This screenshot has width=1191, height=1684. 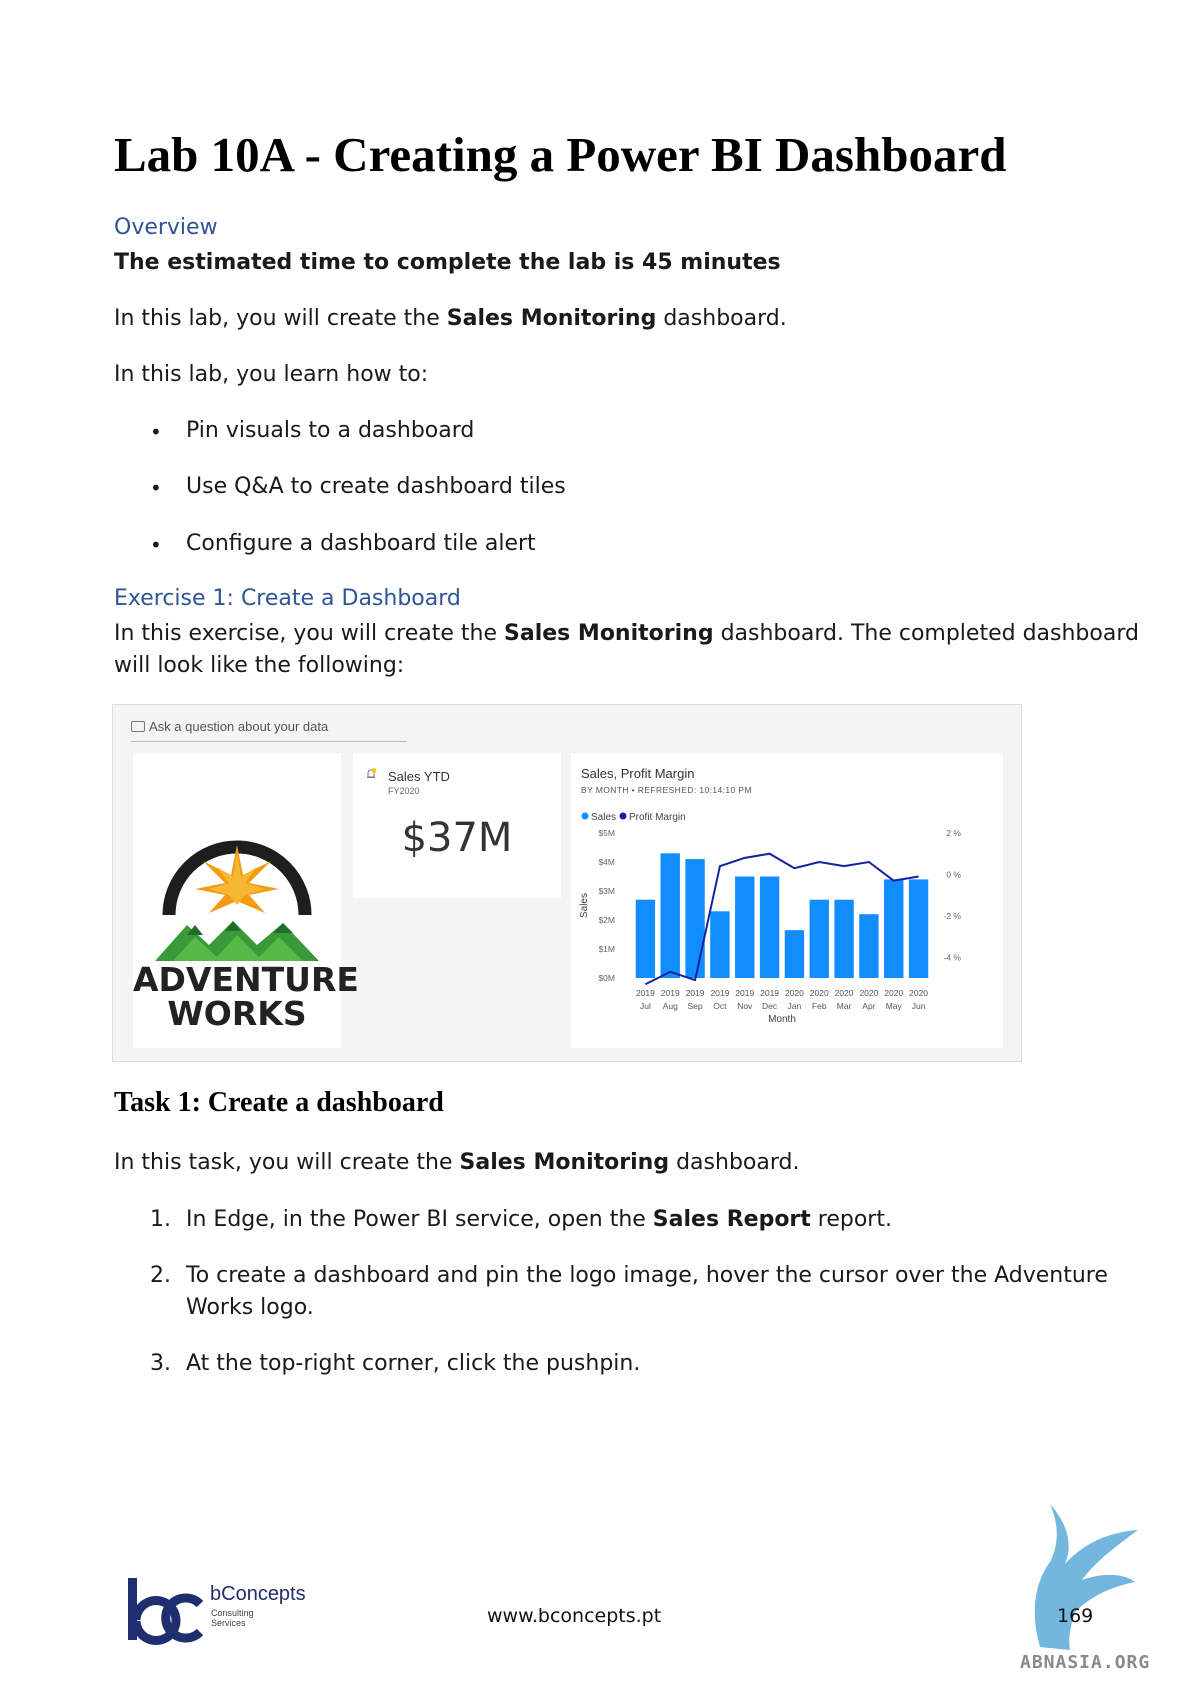 I want to click on step-number: 1., so click(x=160, y=1219).